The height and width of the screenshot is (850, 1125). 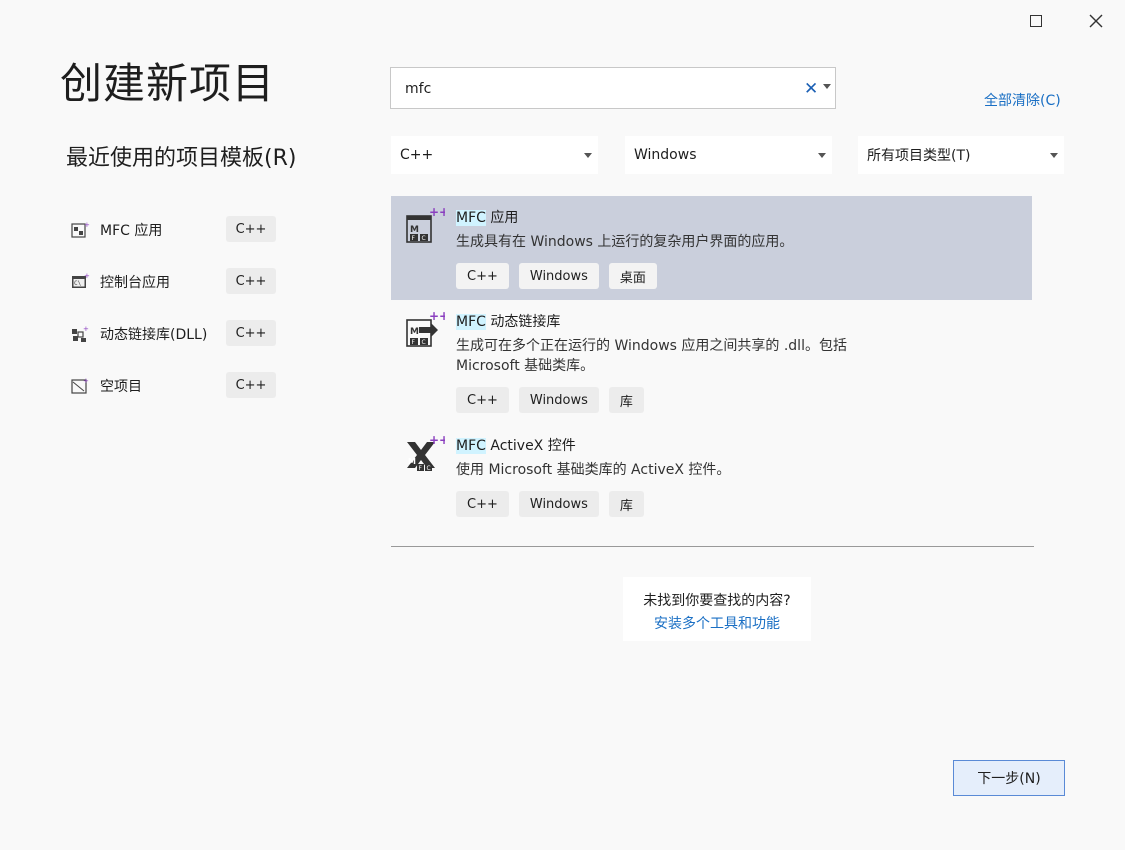 I want to click on console-app-icon: C\ +, so click(x=81, y=280).